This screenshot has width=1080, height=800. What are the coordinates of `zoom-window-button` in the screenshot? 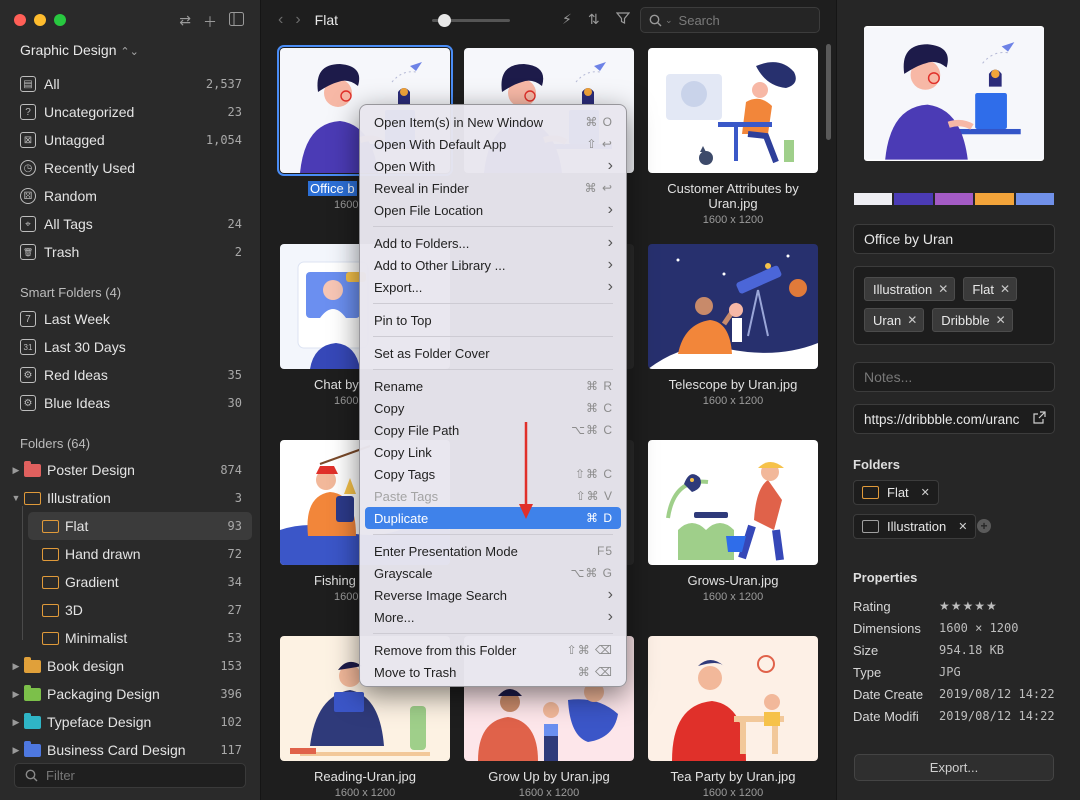 It's located at (60, 20).